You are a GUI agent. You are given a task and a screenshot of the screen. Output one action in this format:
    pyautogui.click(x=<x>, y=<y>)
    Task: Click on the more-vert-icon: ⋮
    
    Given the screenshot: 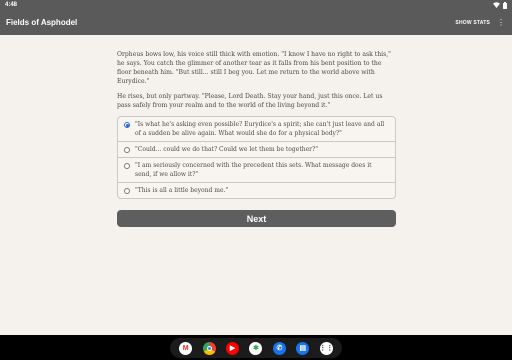 What is the action you would take?
    pyautogui.click(x=501, y=22)
    